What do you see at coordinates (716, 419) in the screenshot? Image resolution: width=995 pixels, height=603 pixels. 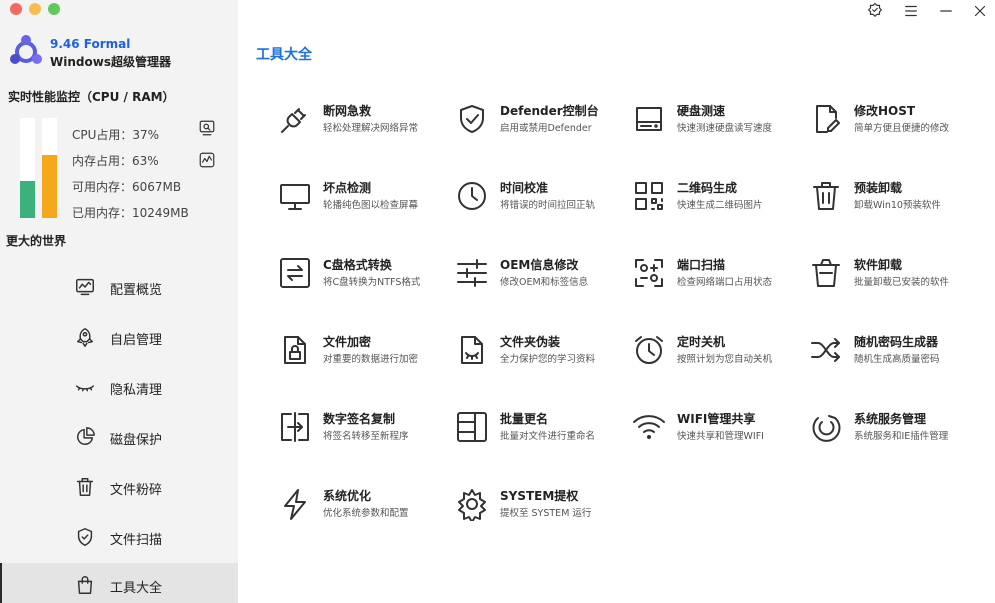 I see `tool-name: WIFI管理共享` at bounding box center [716, 419].